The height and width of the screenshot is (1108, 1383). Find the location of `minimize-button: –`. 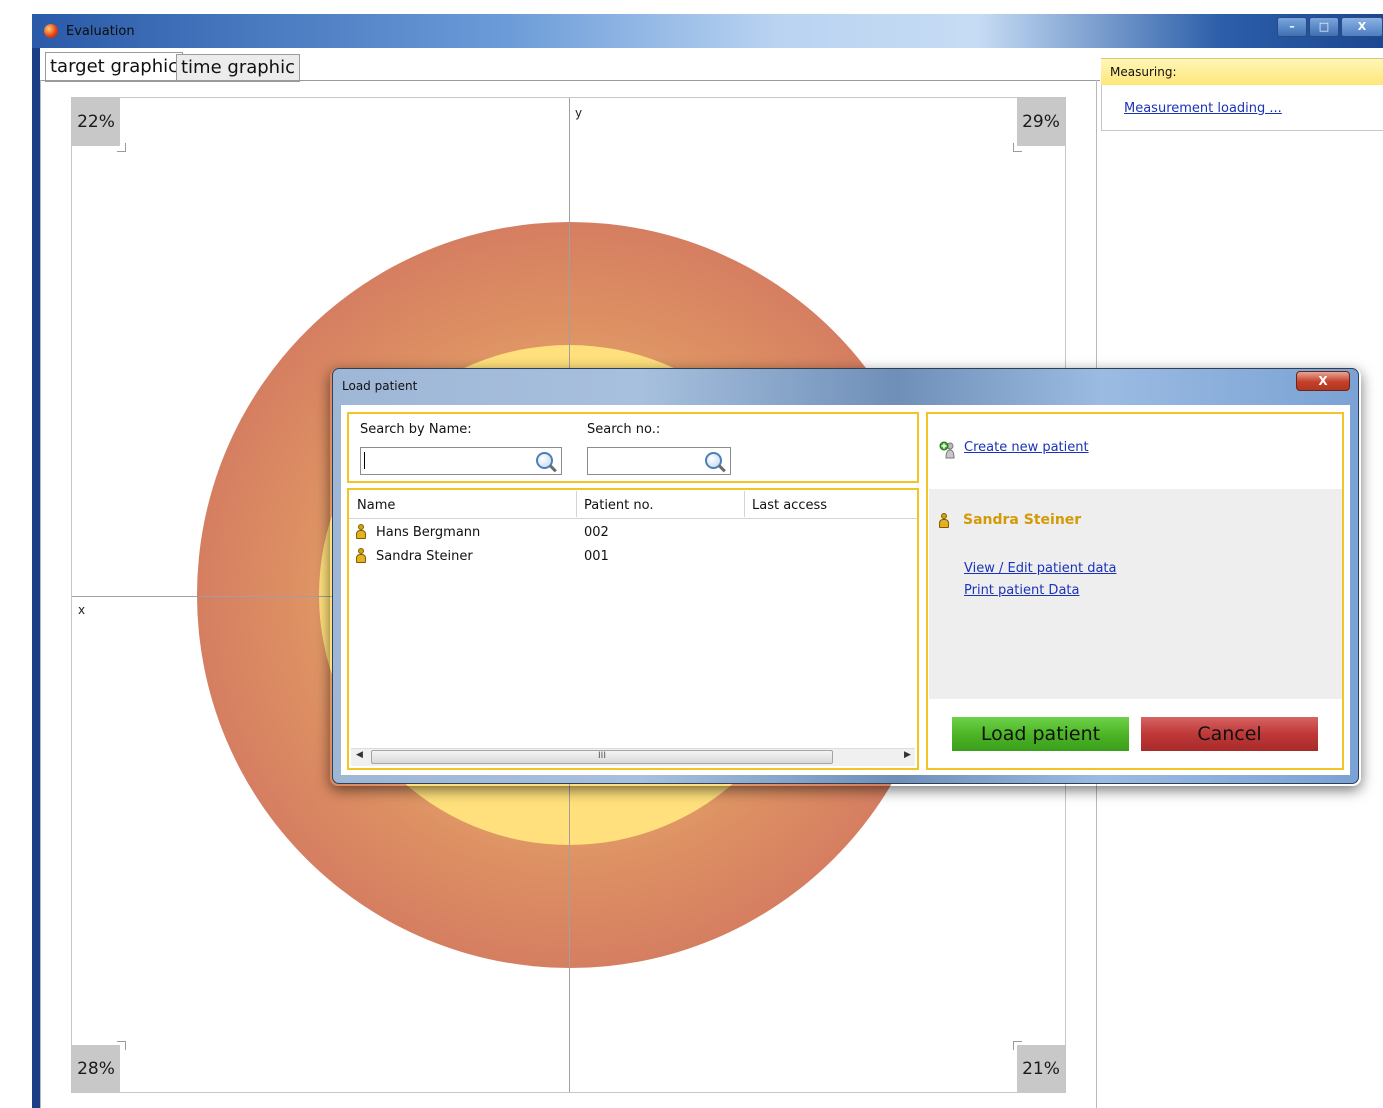

minimize-button: – is located at coordinates (1292, 27).